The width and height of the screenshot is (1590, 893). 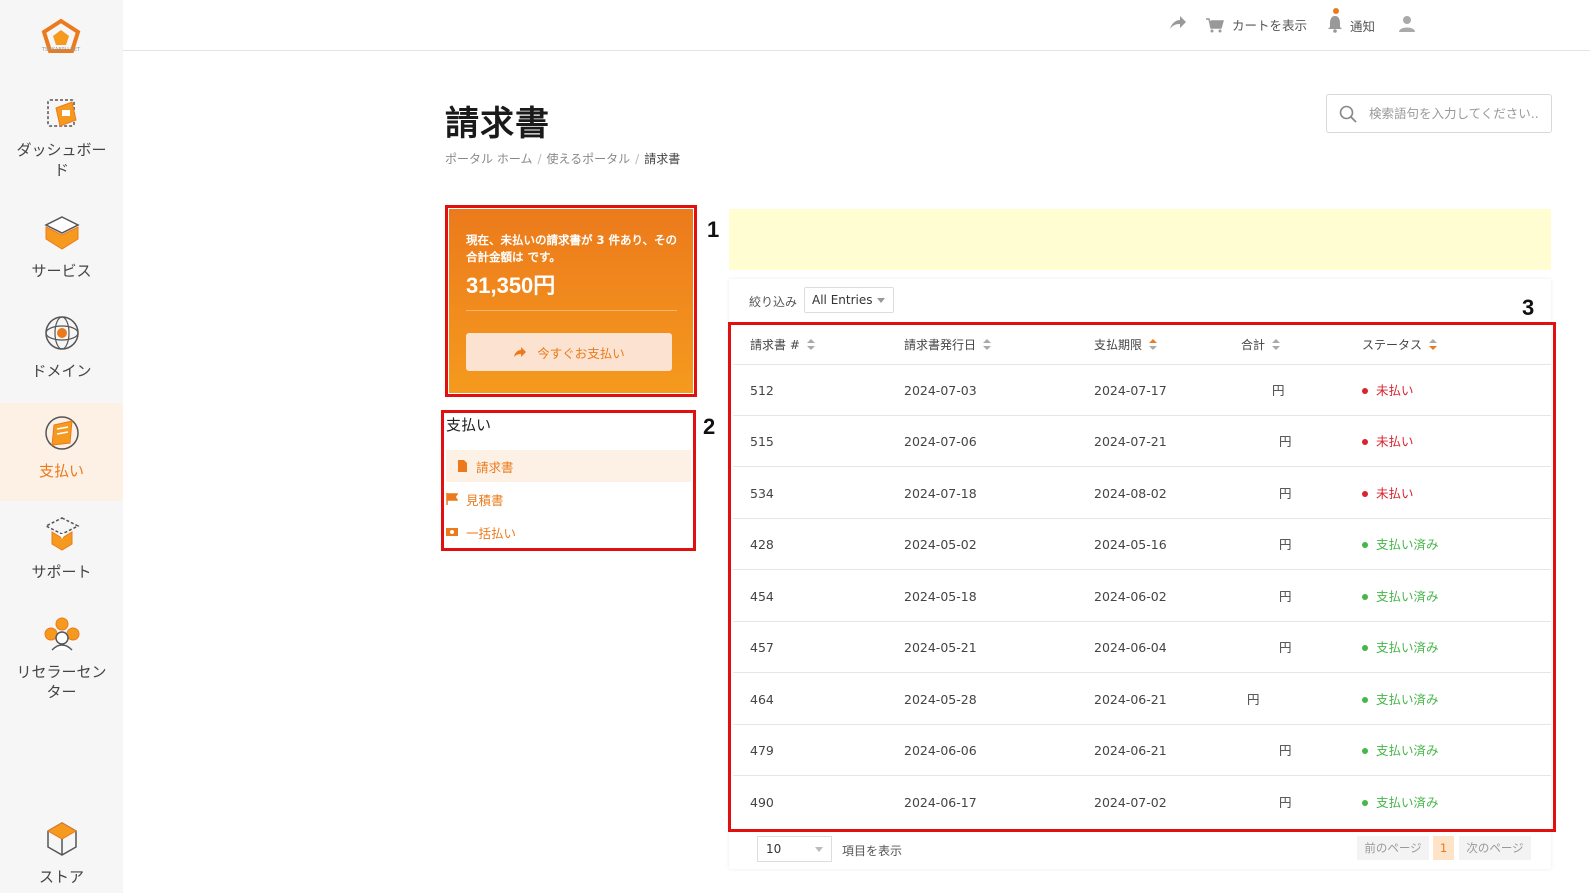 What do you see at coordinates (61, 433) in the screenshot?
I see `payment-icon` at bounding box center [61, 433].